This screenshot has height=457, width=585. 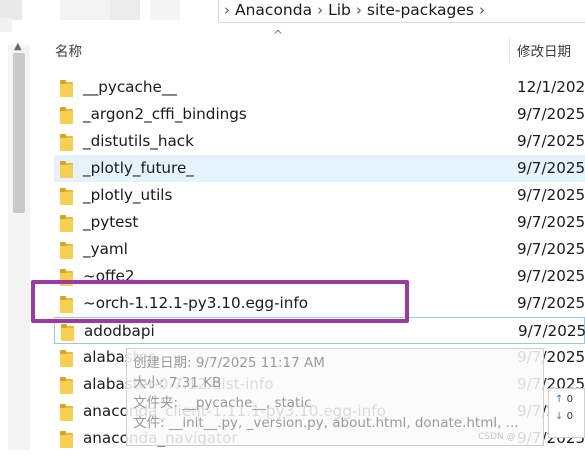 What do you see at coordinates (19, 245) in the screenshot?
I see `navigation-scrollbar: ▲` at bounding box center [19, 245].